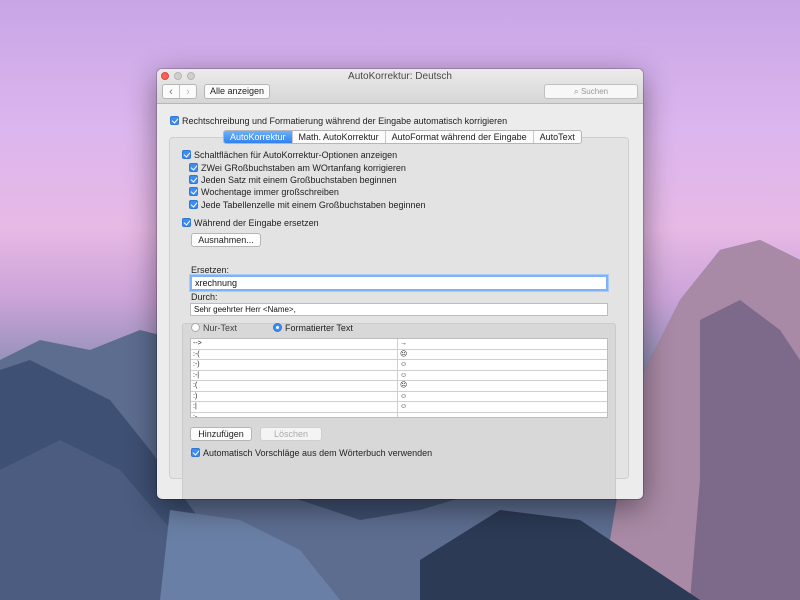  I want to click on tab-autokorrektur: AutoKorrektur, so click(258, 137).